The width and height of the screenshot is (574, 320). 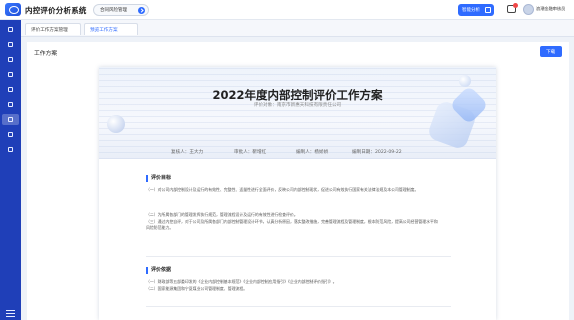 I want to click on tab-label: 预览工作方案, so click(x=104, y=30).